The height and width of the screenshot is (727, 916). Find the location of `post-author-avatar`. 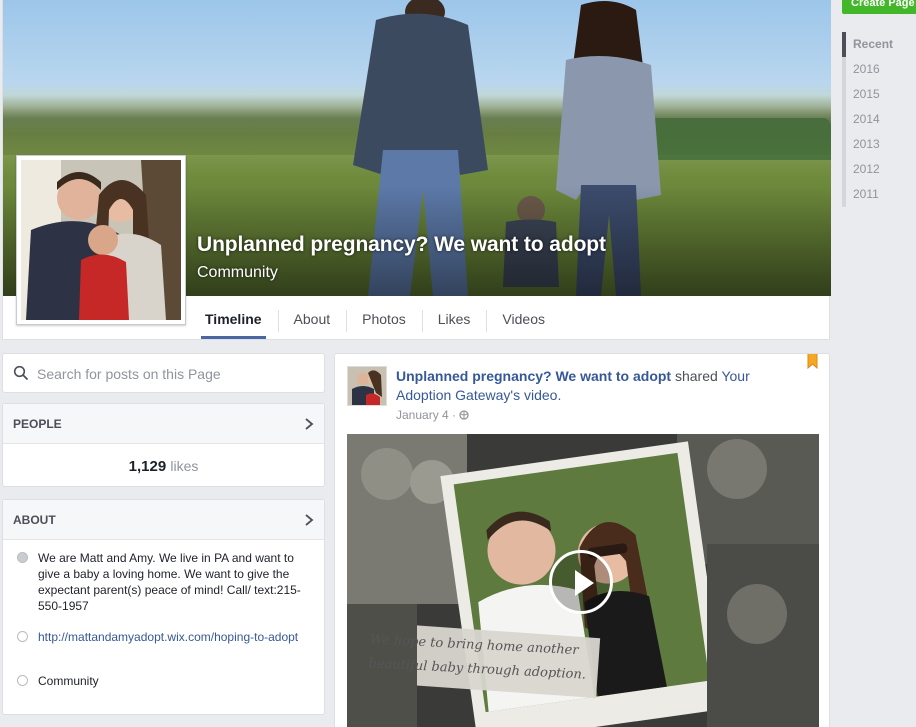

post-author-avatar is located at coordinates (367, 386).